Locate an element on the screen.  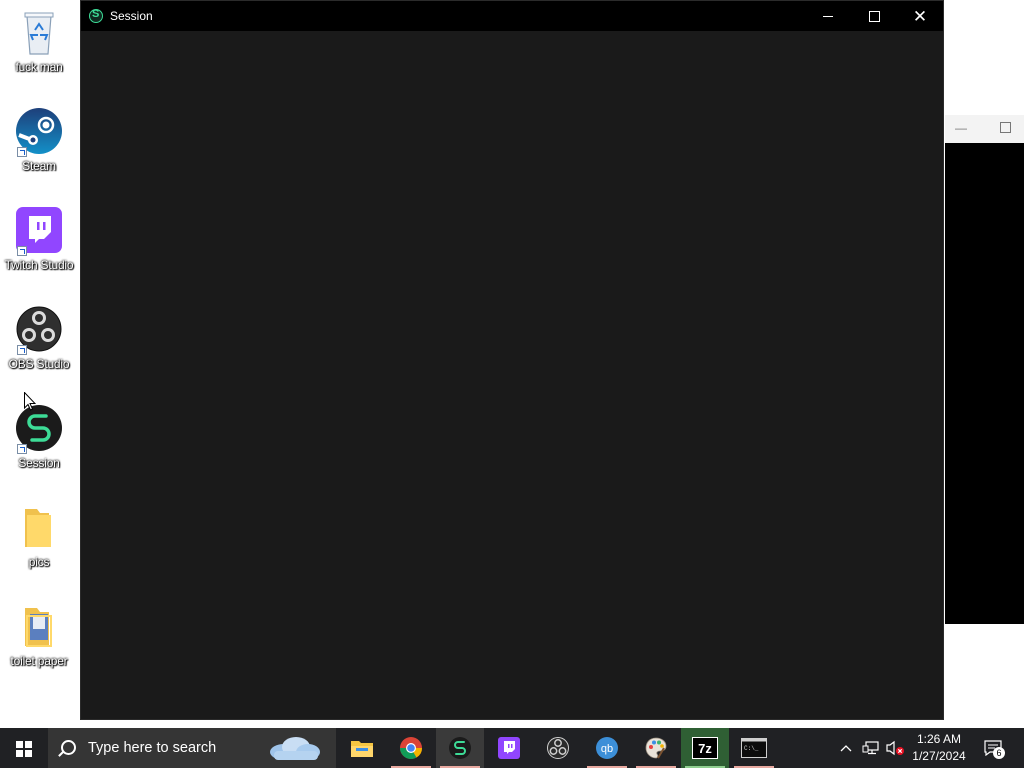
windows-logo-icon is located at coordinates (24, 749).